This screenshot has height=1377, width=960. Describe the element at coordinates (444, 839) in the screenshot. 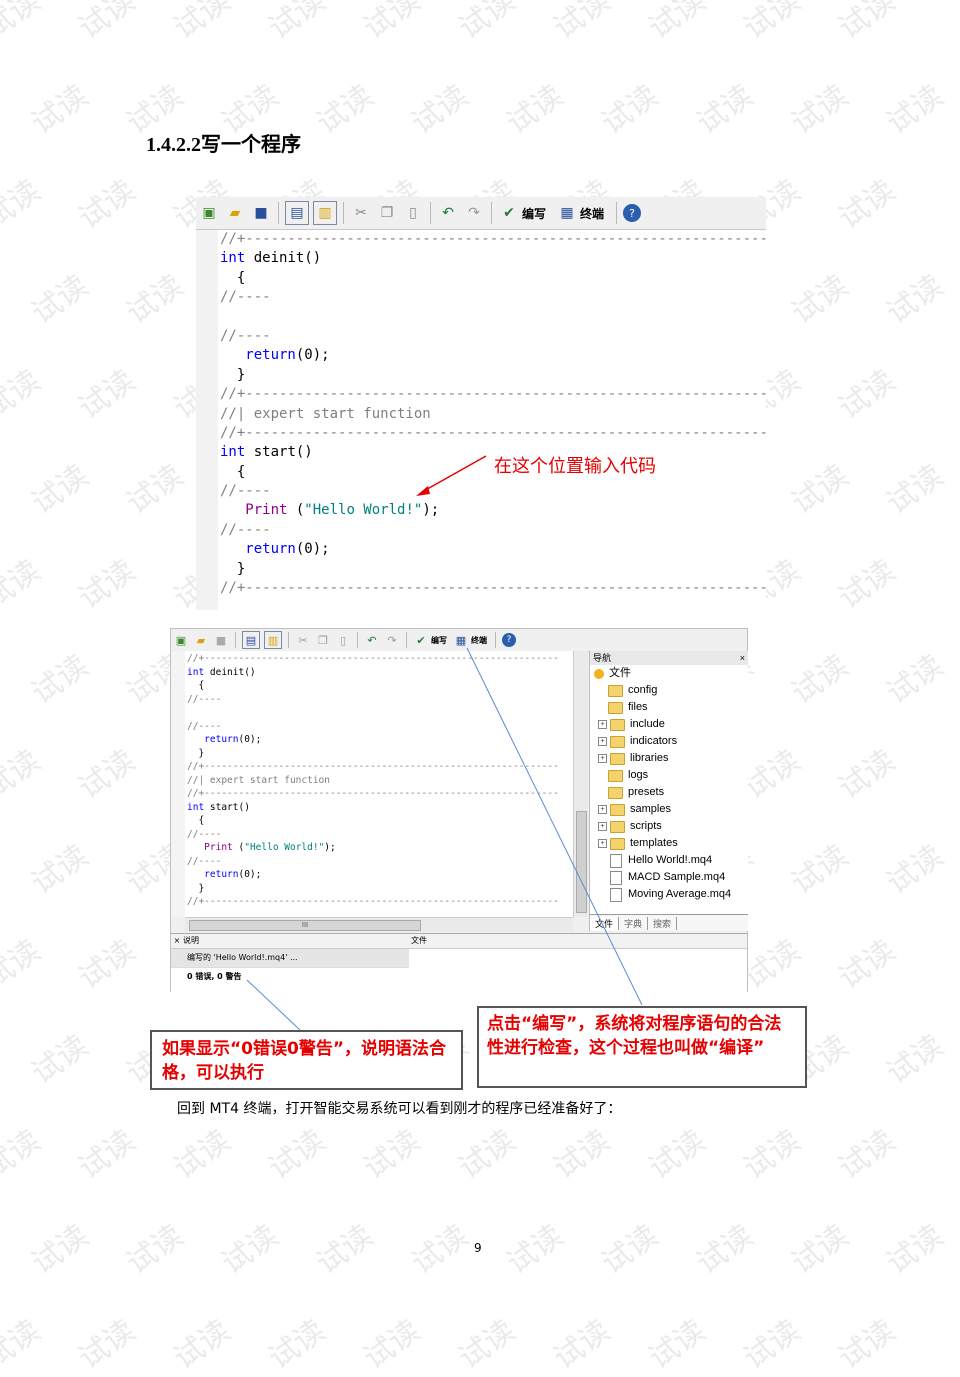

I see `callout-lines` at that location.